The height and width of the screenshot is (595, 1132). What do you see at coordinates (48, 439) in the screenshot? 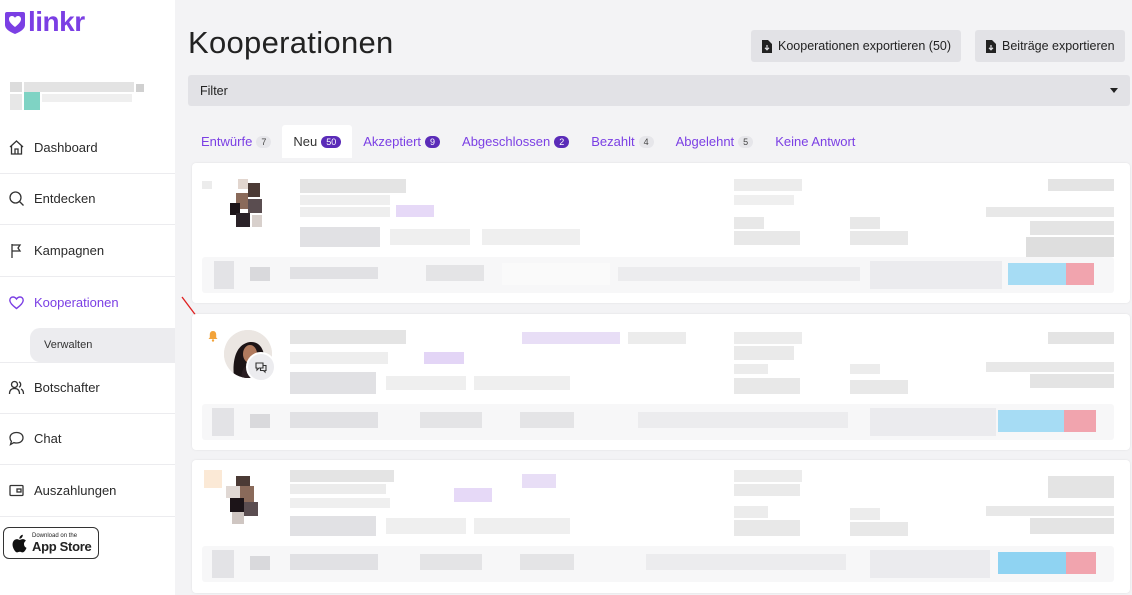
I see `sidebar-item-label: Chat` at bounding box center [48, 439].